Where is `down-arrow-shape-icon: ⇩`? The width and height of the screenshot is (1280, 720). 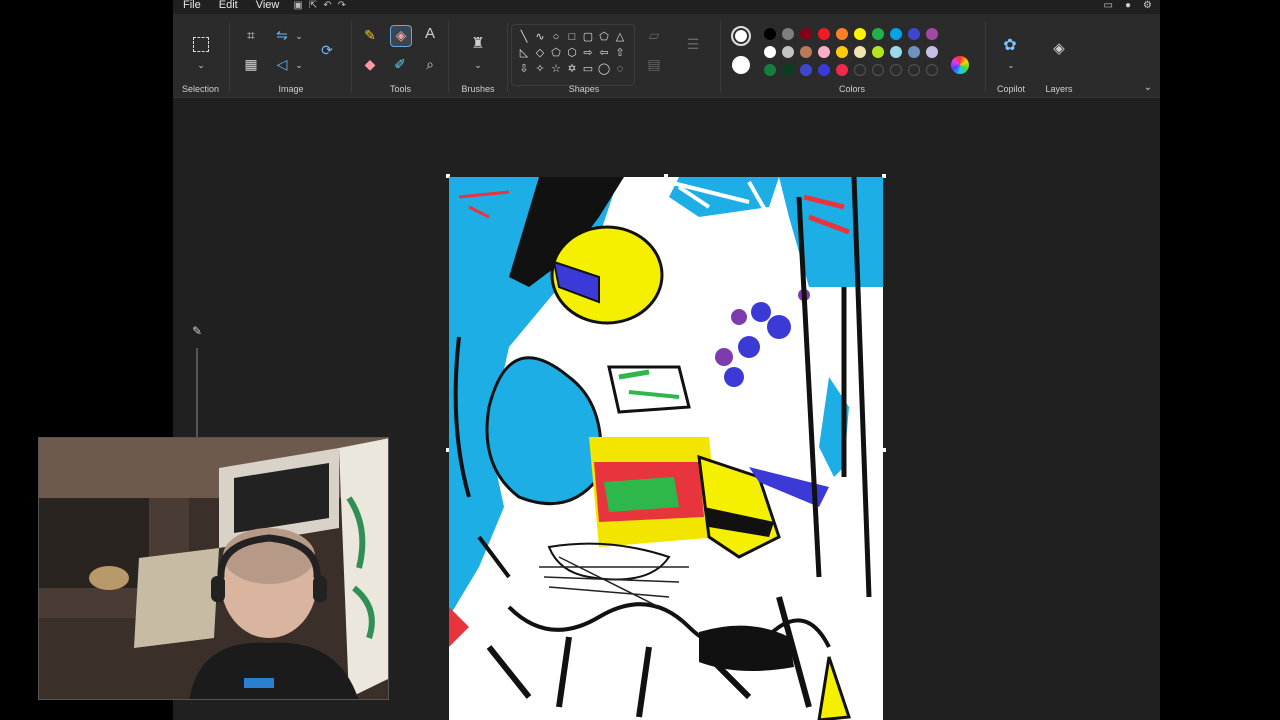
down-arrow-shape-icon: ⇩ is located at coordinates (524, 69).